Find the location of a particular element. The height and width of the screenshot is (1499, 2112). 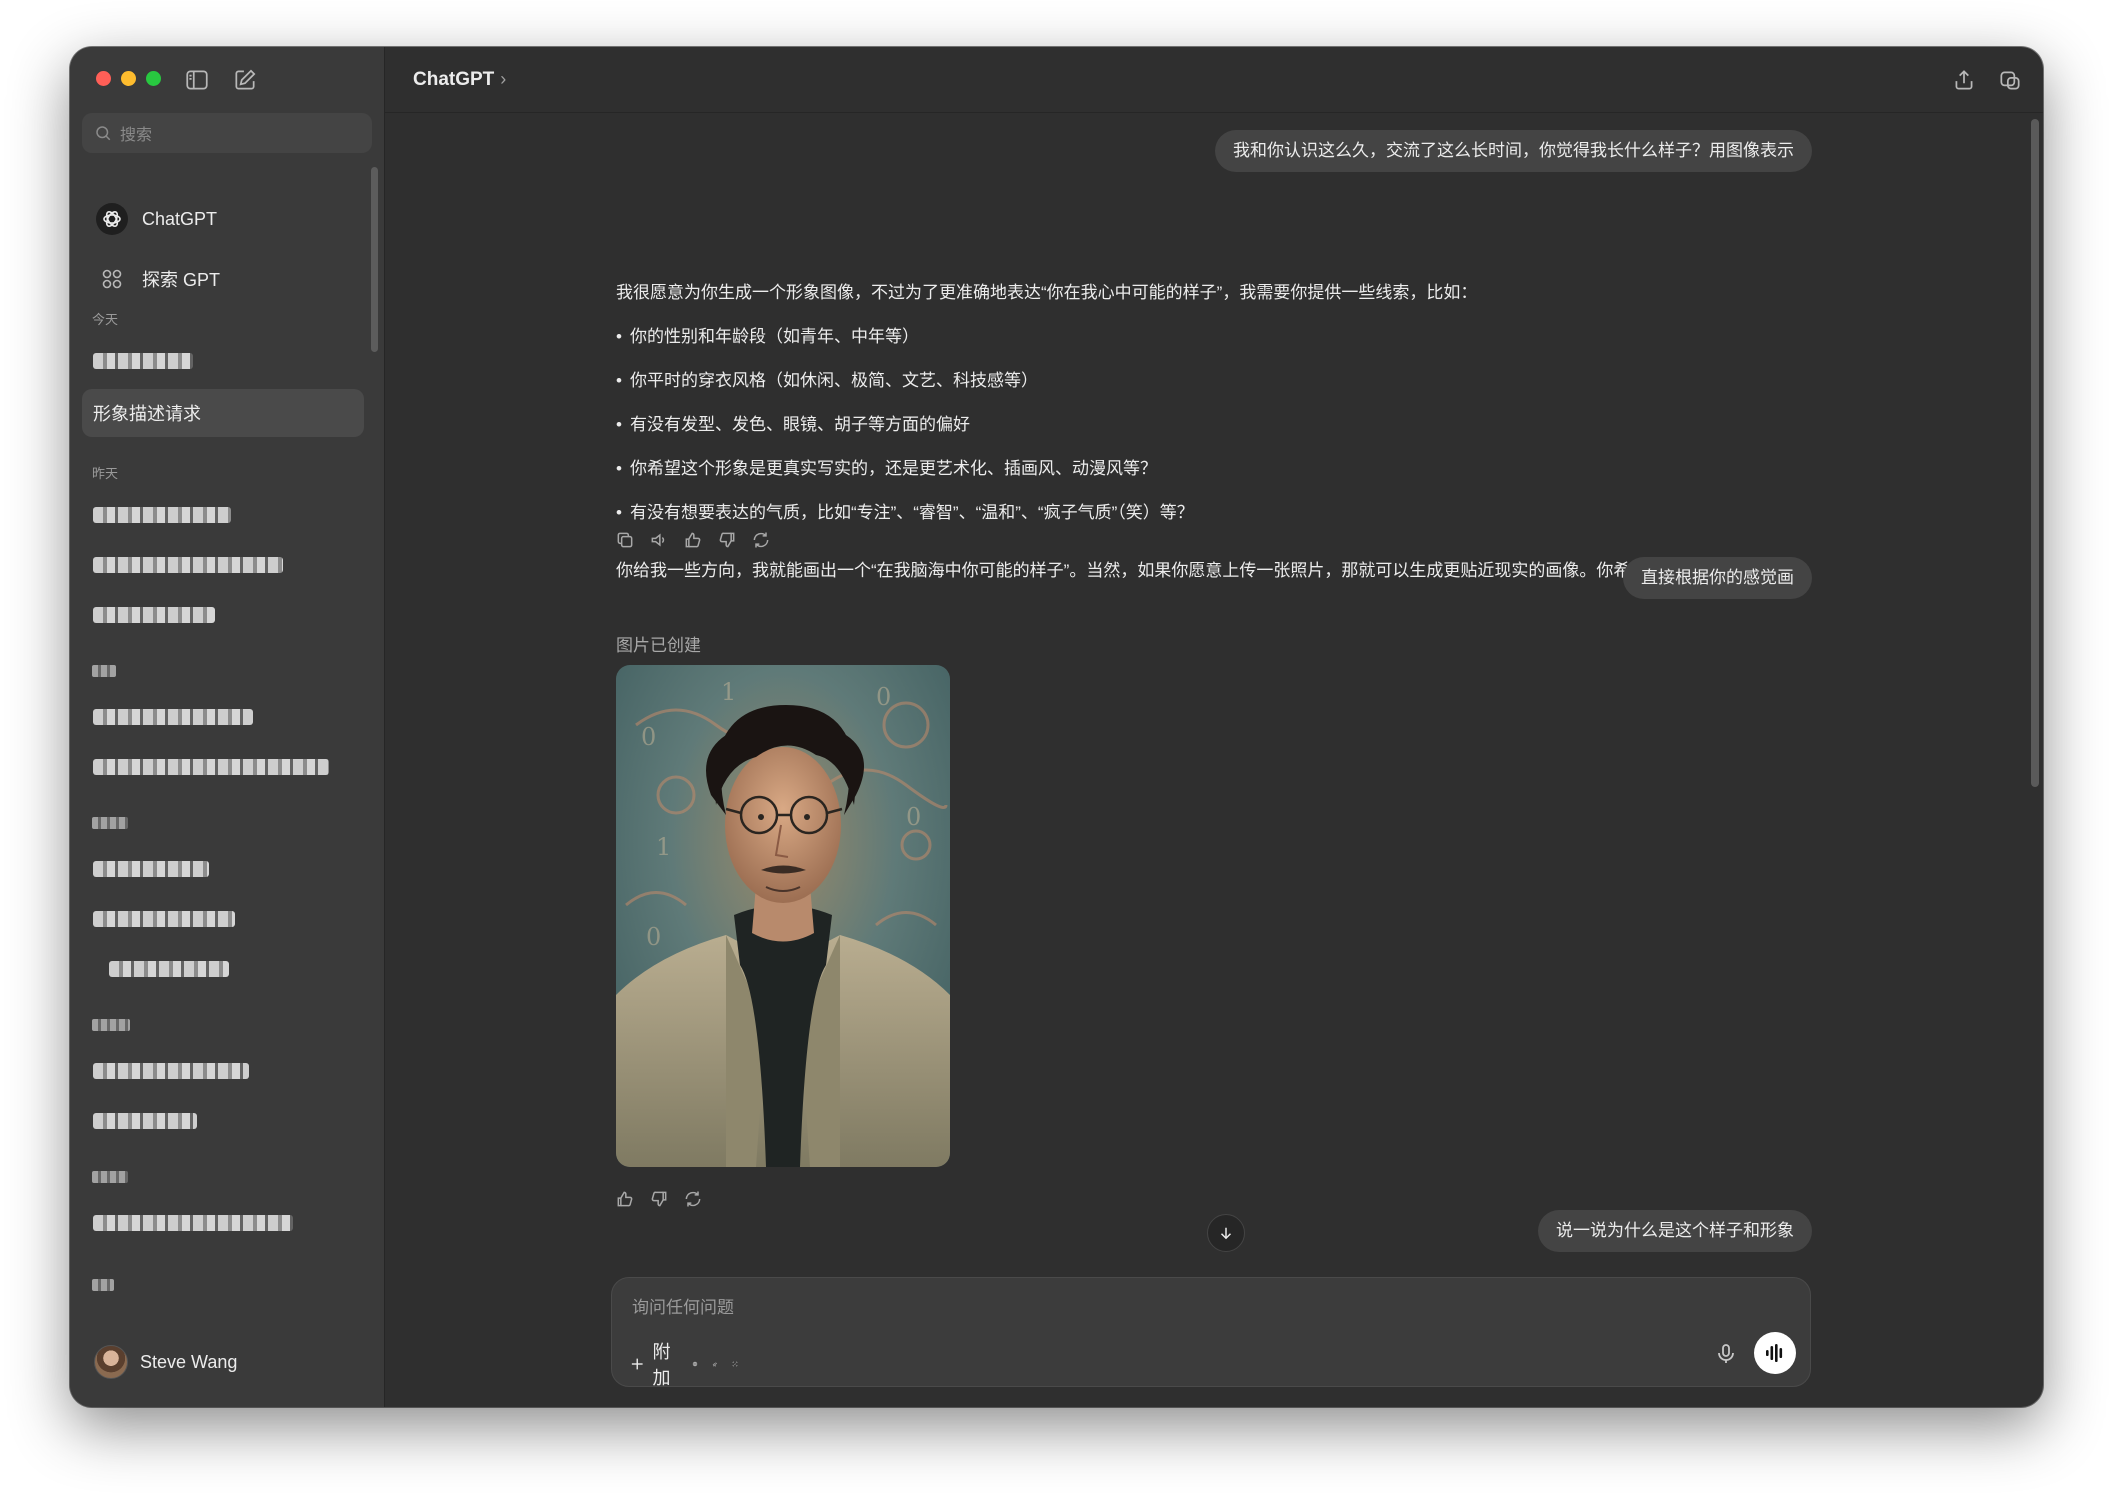

arrow-down-icon is located at coordinates (1226, 1233).